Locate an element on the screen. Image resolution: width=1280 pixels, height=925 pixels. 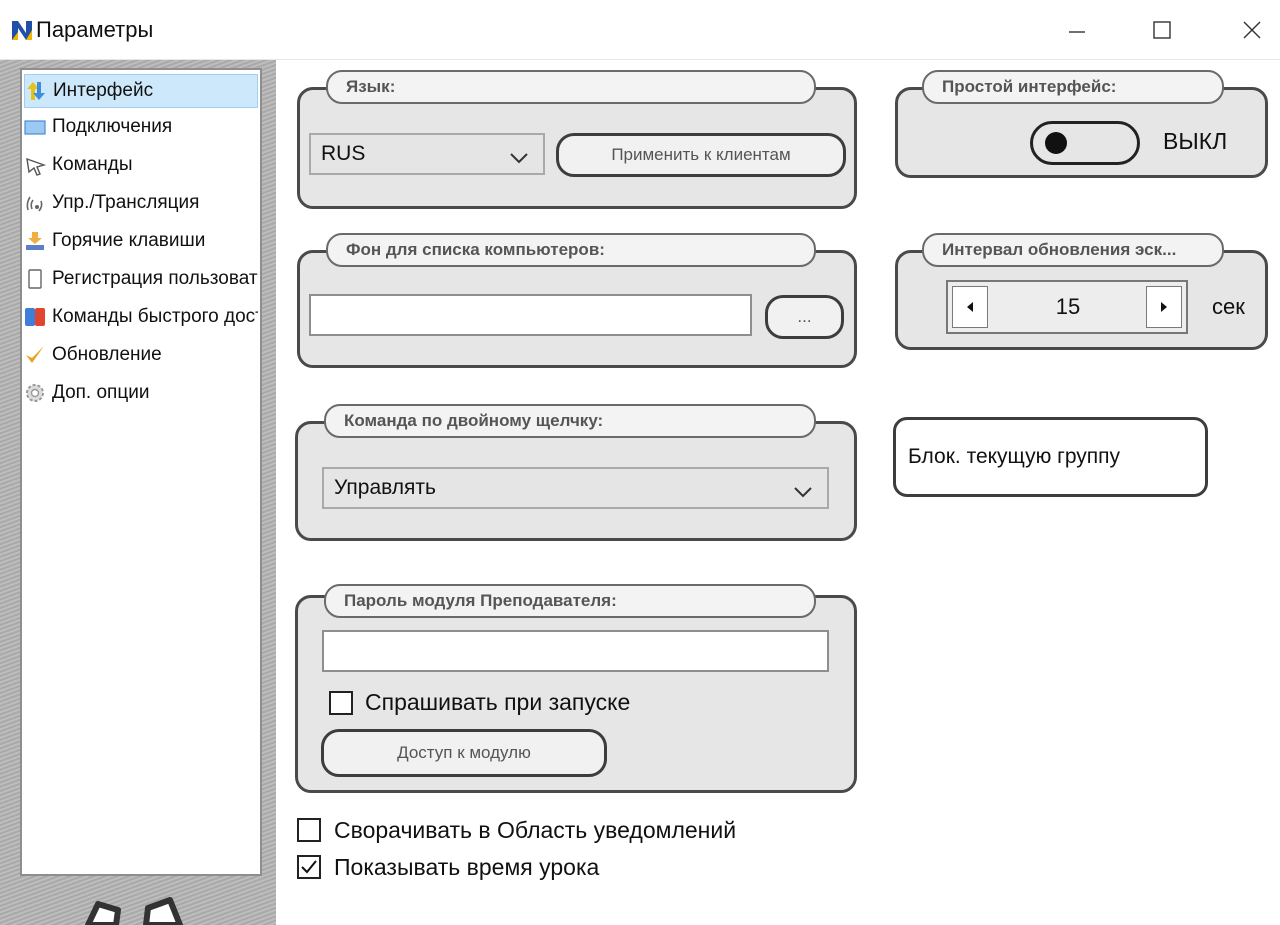
double-click-label: Команда по двойному щелчку: is located at coordinates (570, 421).